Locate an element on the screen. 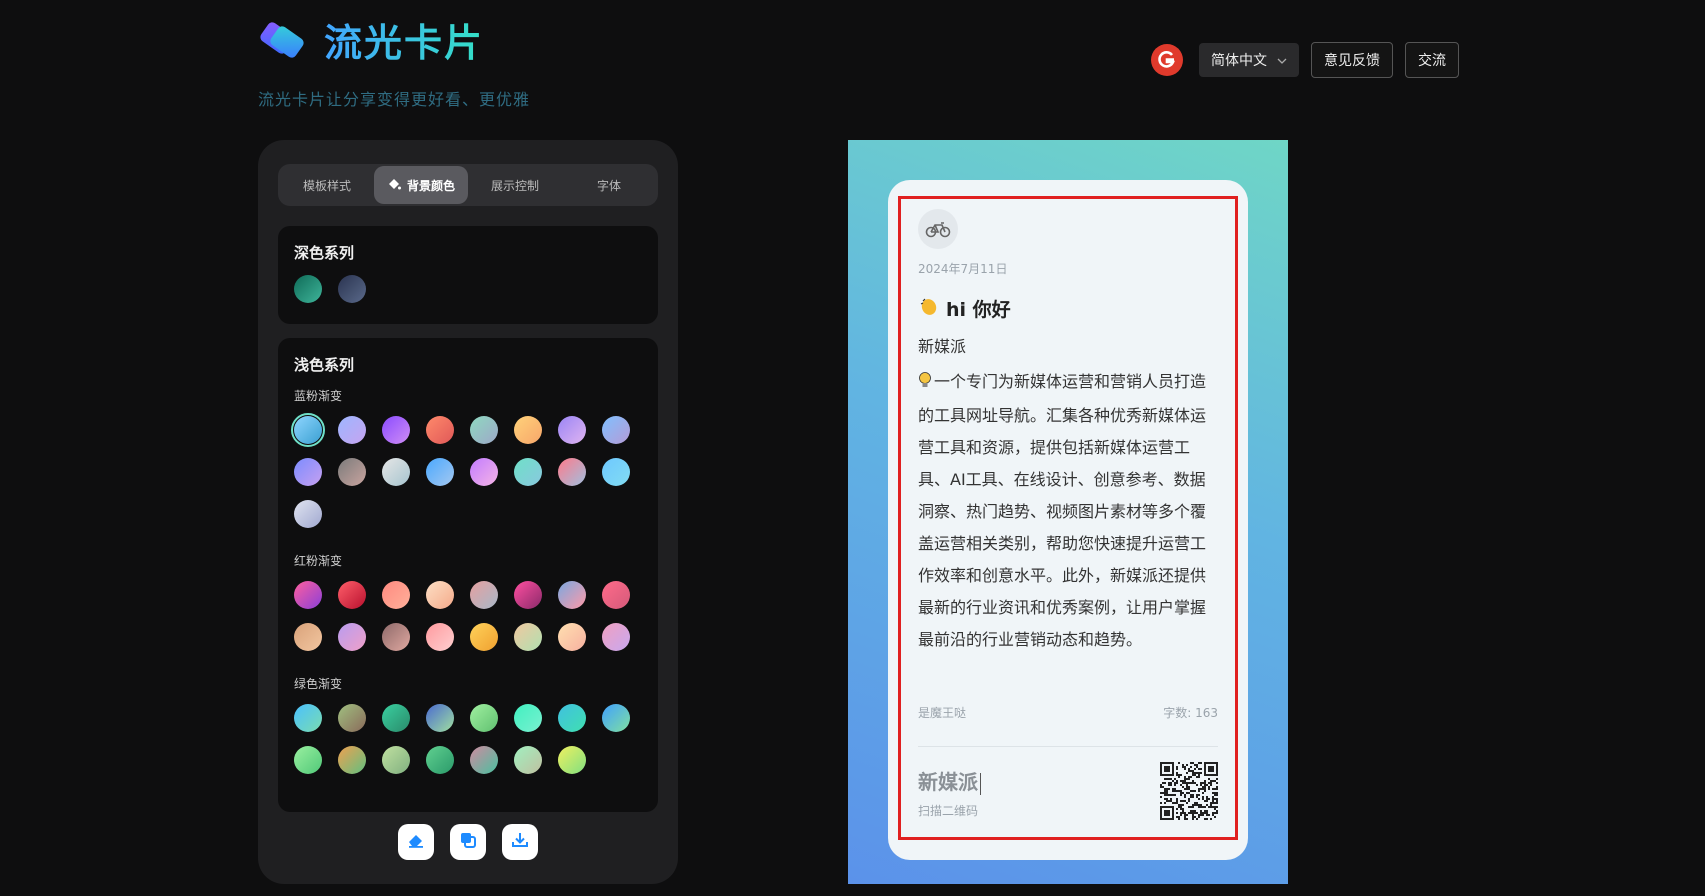  waving-hand-icon is located at coordinates (929, 308).